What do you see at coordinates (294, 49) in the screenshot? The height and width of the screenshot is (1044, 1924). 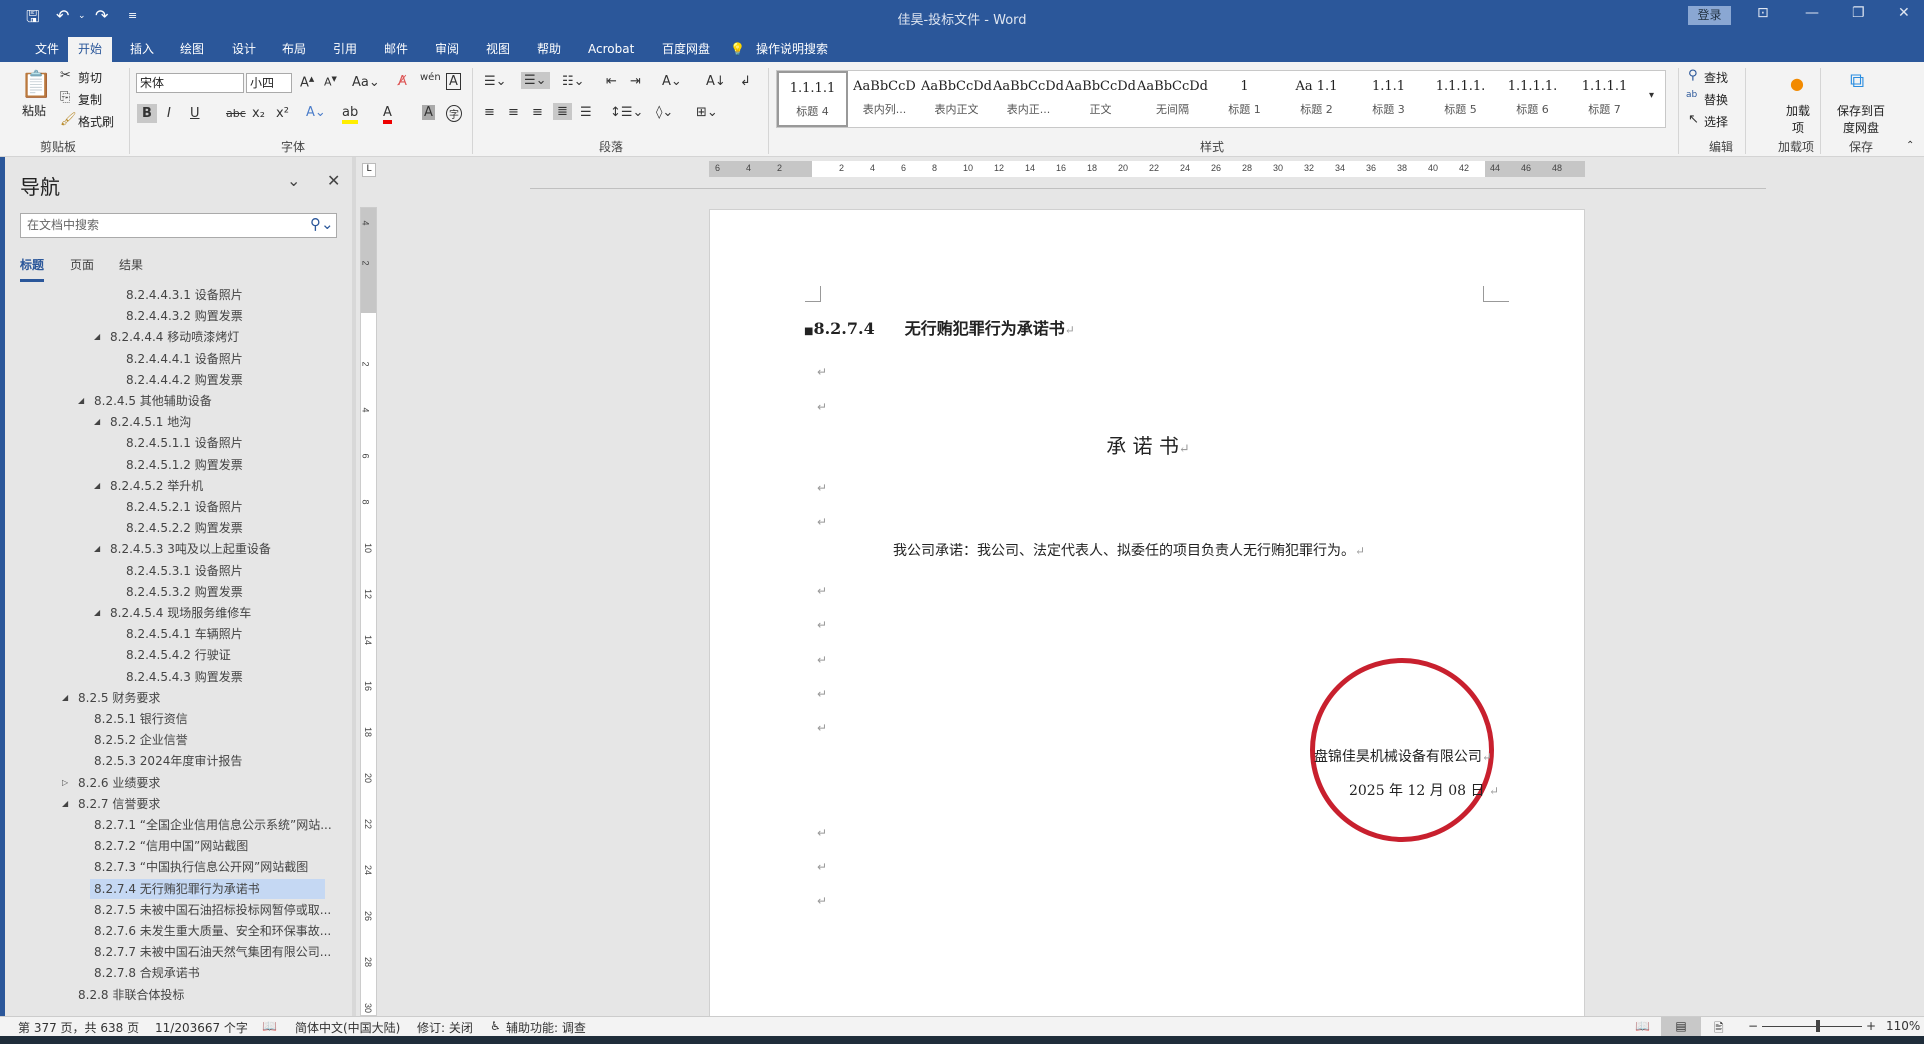 I see `tab-layout: 布局` at bounding box center [294, 49].